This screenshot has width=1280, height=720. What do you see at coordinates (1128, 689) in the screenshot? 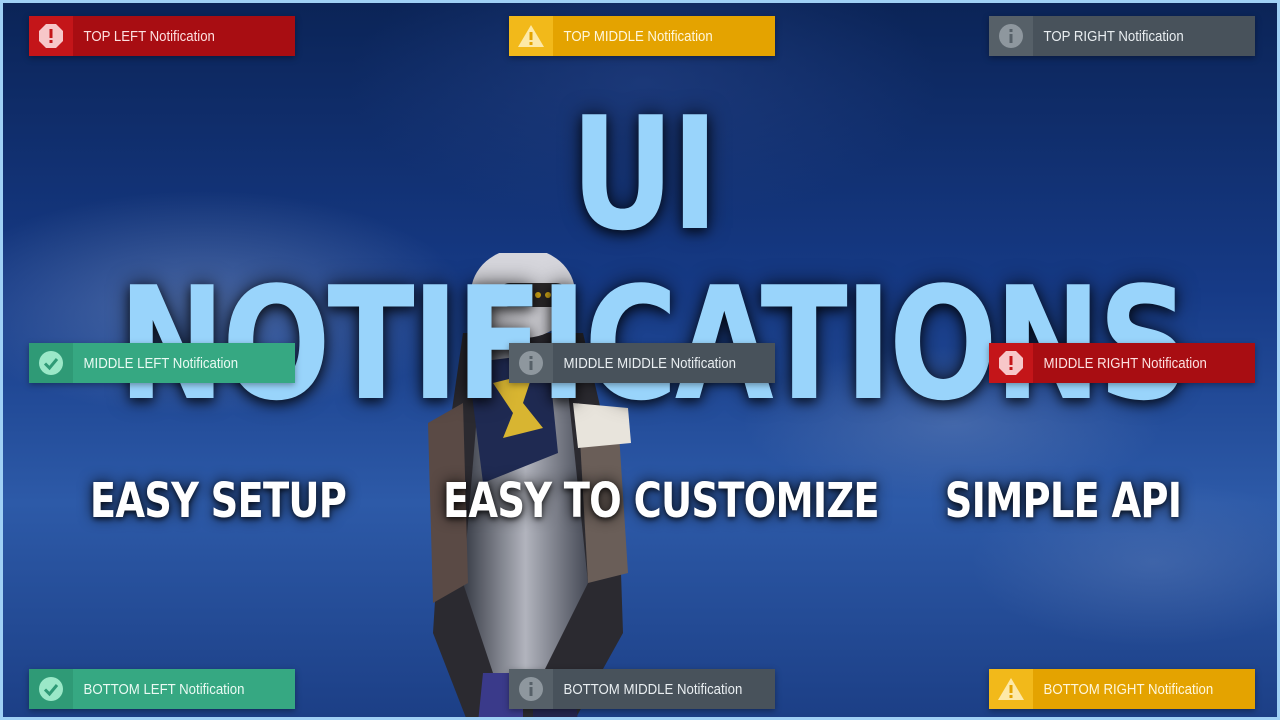
I see `notification-label: BOTTOM RIGHT Notification` at bounding box center [1128, 689].